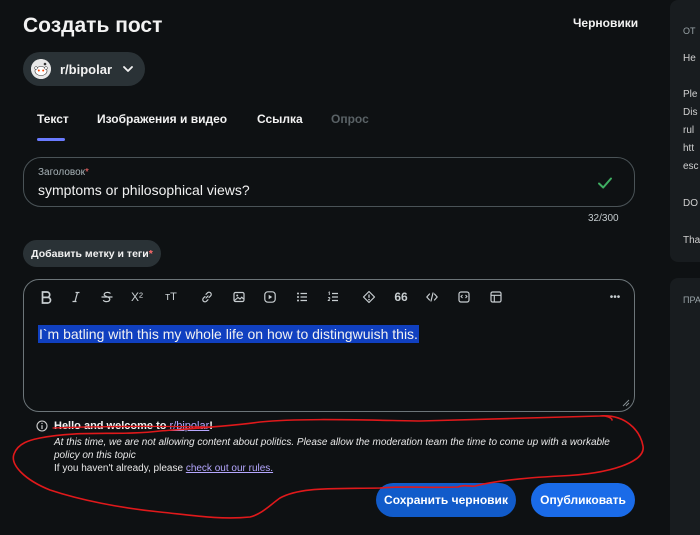 Image resolution: width=700 pixels, height=535 pixels. I want to click on right-panel-line: He, so click(689, 58).